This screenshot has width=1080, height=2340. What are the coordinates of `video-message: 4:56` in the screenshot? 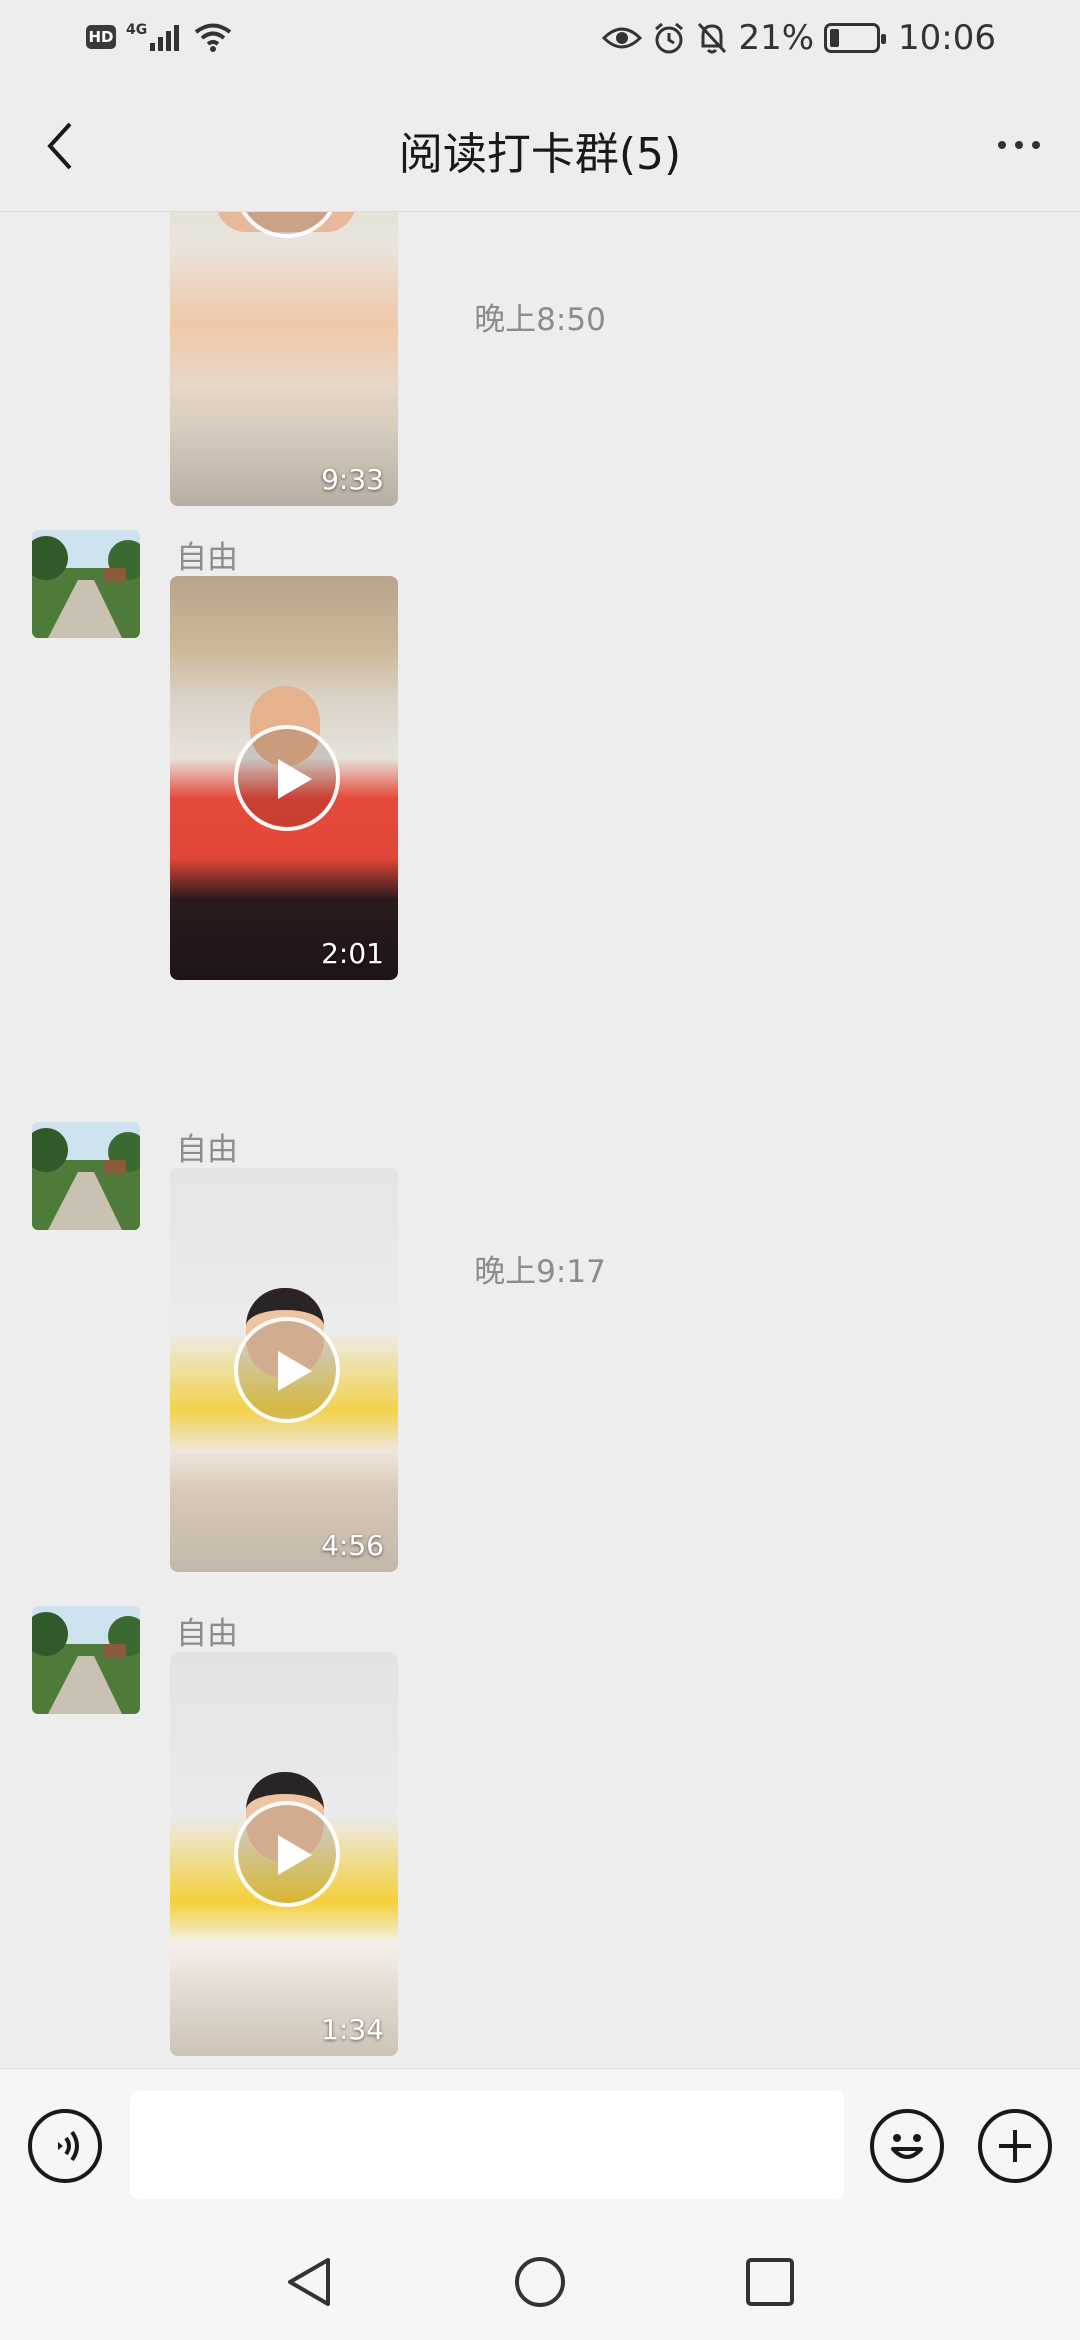 It's located at (284, 1370).